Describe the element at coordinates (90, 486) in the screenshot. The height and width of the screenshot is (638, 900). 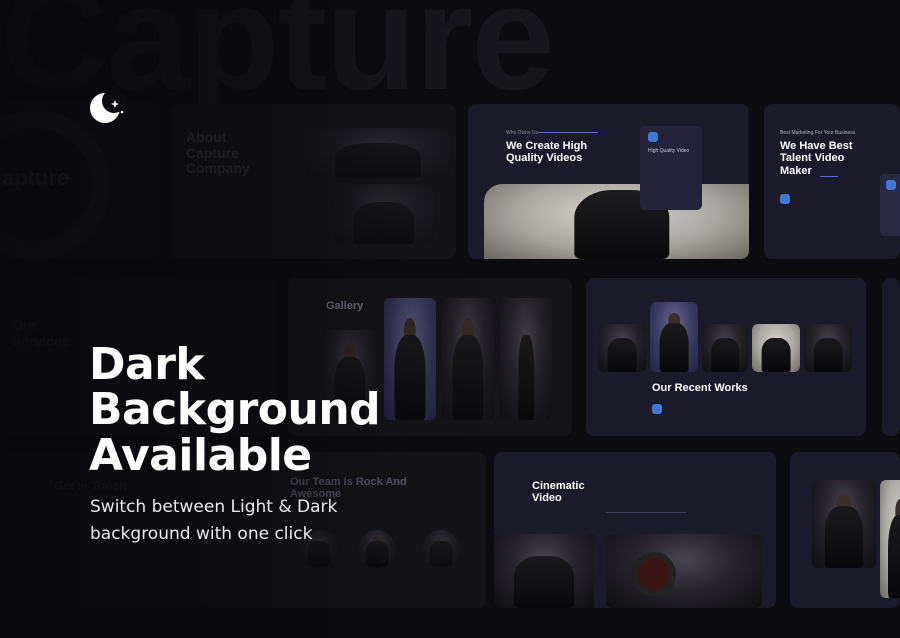
I see `contact-title: Get In Touch` at that location.